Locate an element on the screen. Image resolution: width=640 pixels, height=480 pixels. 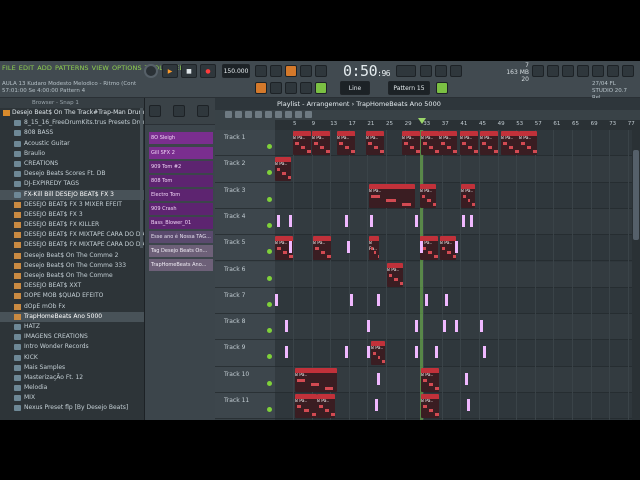
record-button: ● is located at coordinates (208, 71).